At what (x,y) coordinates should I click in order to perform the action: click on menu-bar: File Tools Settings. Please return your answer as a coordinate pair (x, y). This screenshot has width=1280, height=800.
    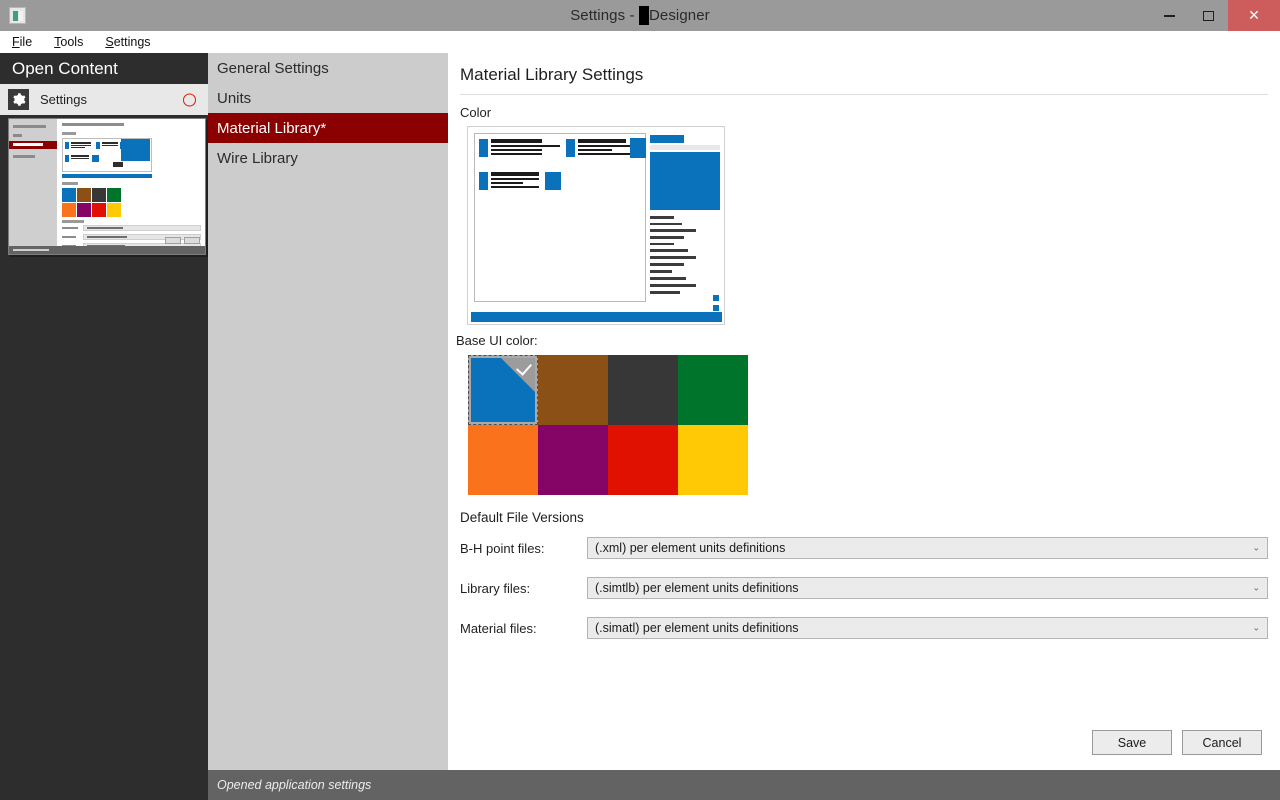
    Looking at the image, I should click on (640, 42).